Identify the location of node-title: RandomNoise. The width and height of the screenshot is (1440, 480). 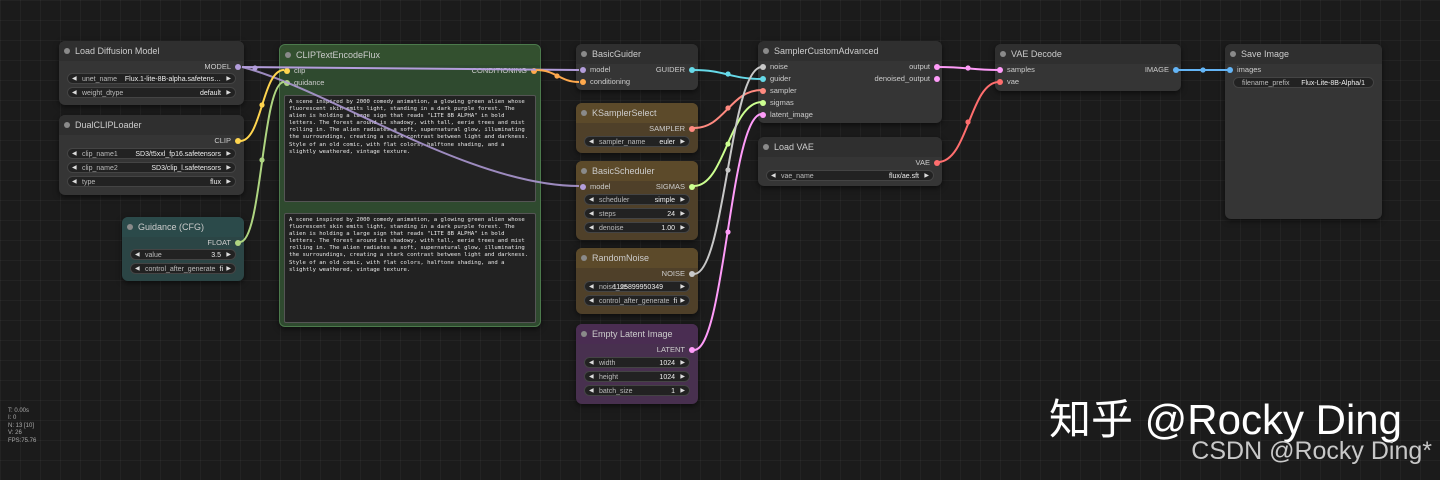
(637, 258).